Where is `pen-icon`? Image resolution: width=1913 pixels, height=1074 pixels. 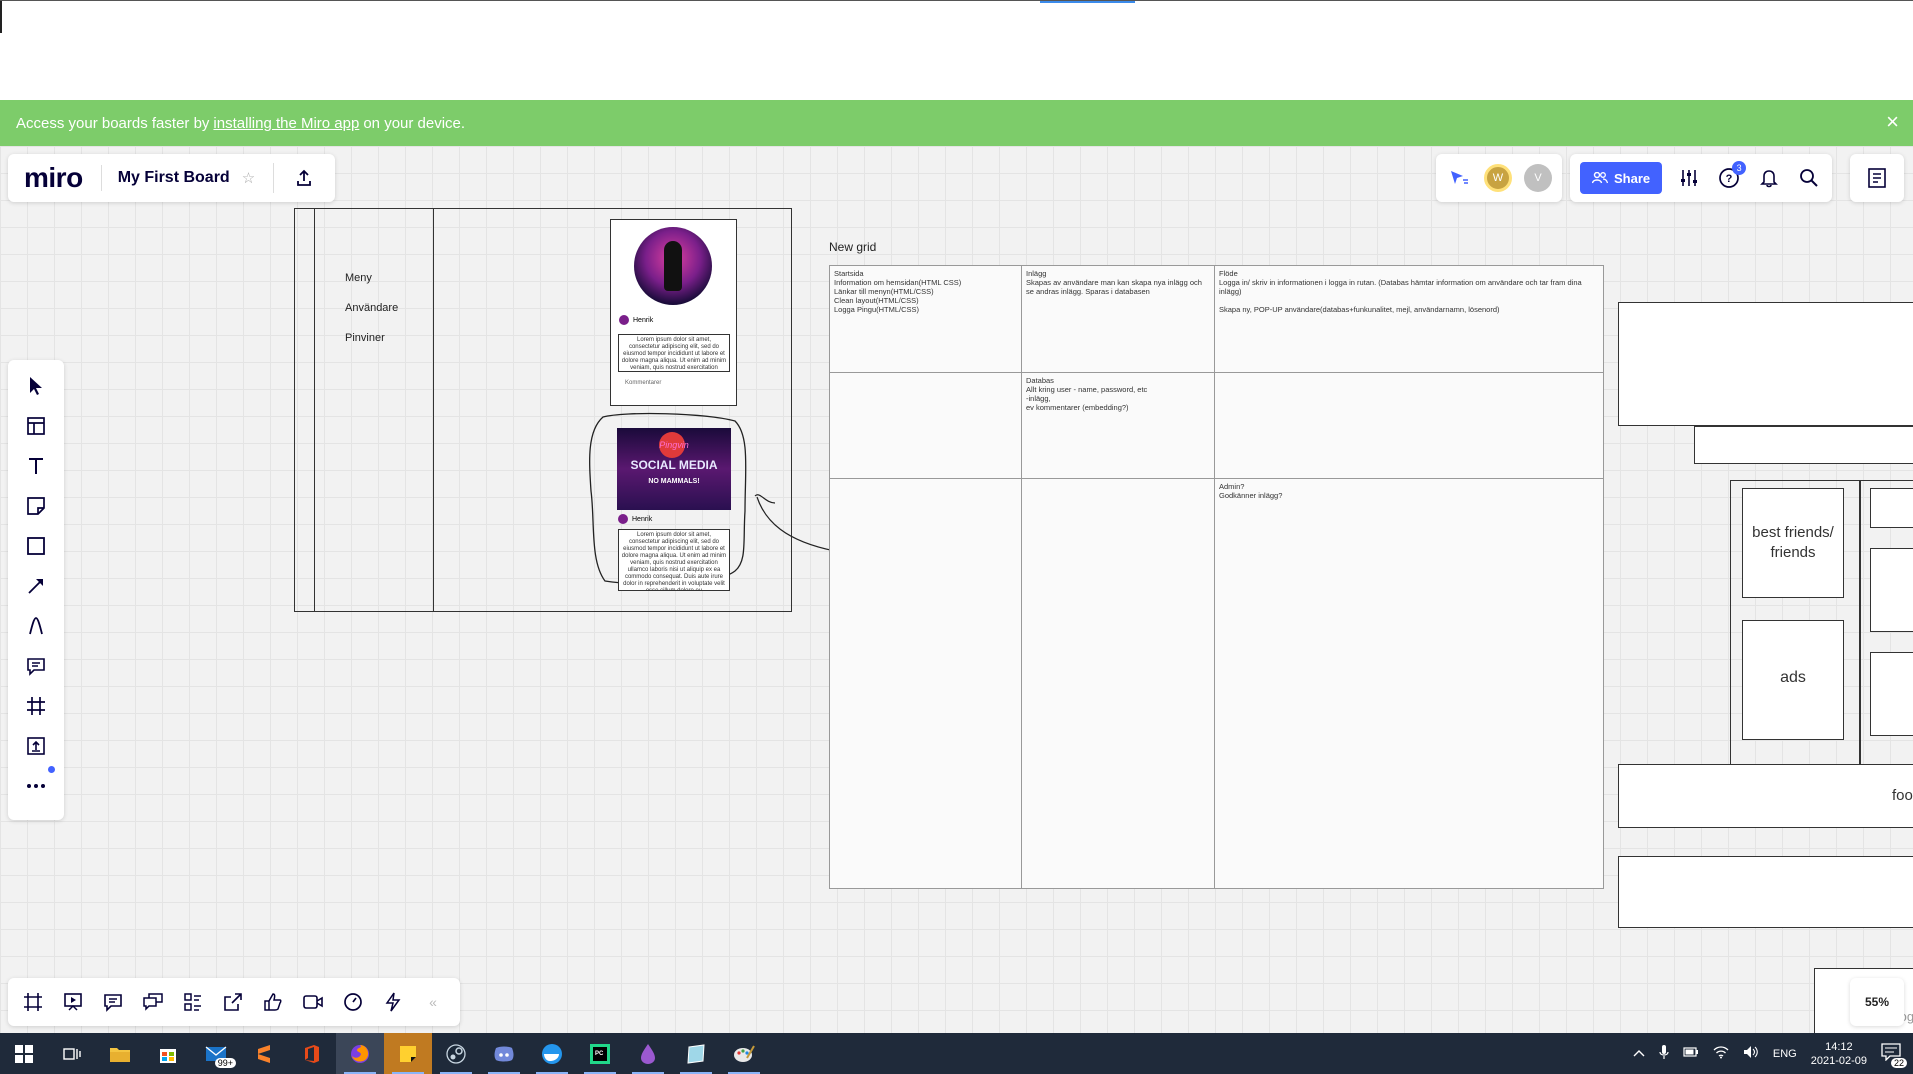
pen-icon is located at coordinates (36, 626).